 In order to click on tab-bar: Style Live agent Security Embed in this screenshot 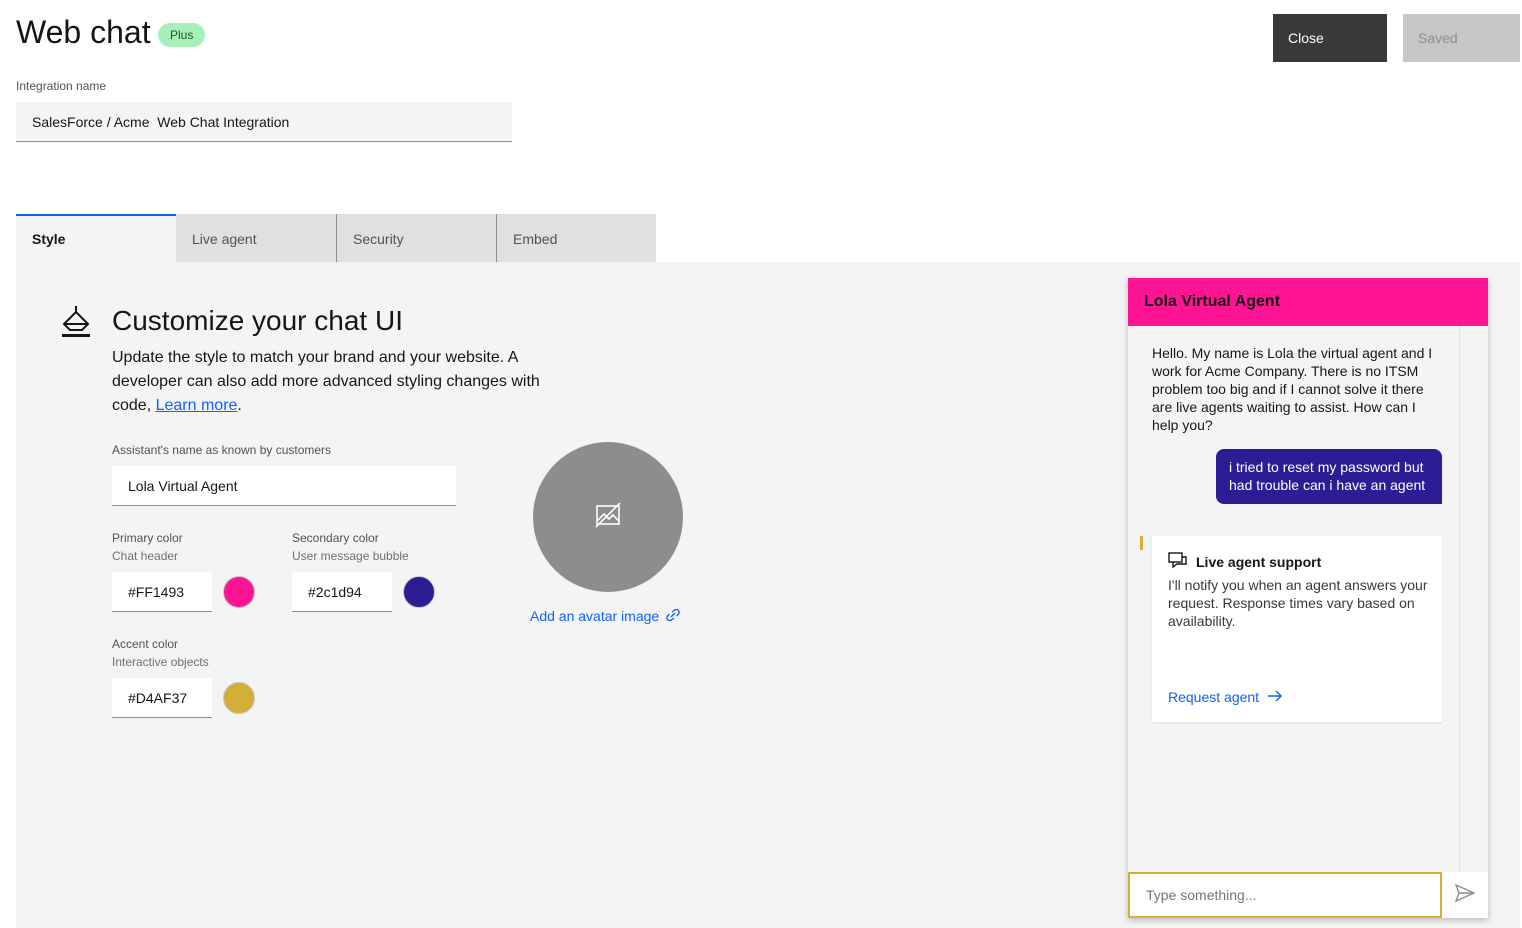, I will do `click(336, 238)`.